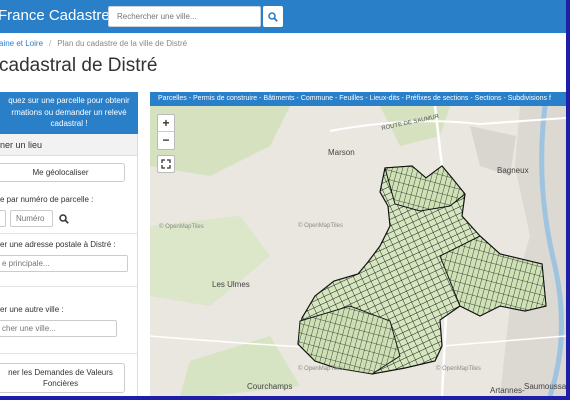  What do you see at coordinates (166, 123) in the screenshot?
I see `zoom-in-button: +` at bounding box center [166, 123].